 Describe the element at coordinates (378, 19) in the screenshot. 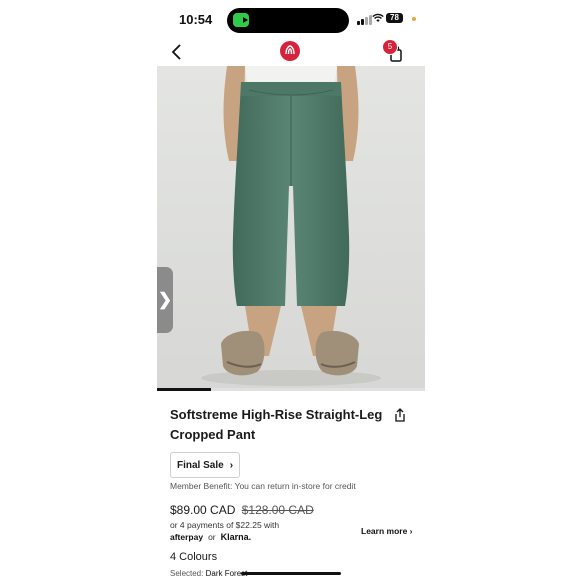

I see `wifi-icon` at that location.